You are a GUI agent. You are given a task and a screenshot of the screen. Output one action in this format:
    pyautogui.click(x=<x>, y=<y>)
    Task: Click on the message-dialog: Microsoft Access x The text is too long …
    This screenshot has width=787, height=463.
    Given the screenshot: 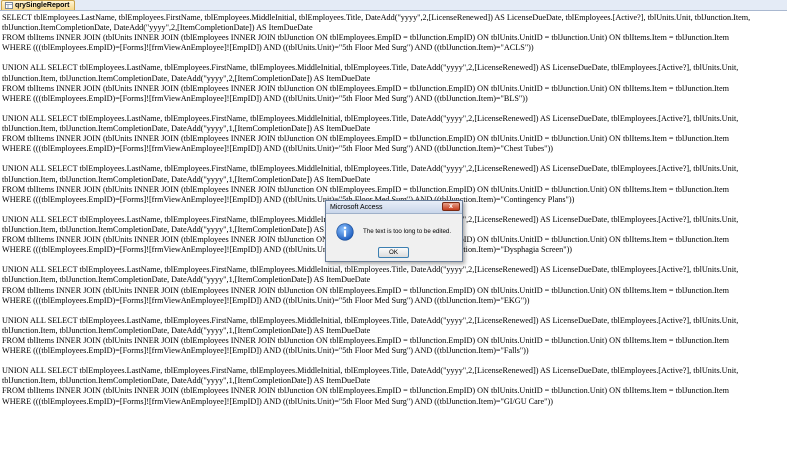 What is the action you would take?
    pyautogui.click(x=394, y=231)
    